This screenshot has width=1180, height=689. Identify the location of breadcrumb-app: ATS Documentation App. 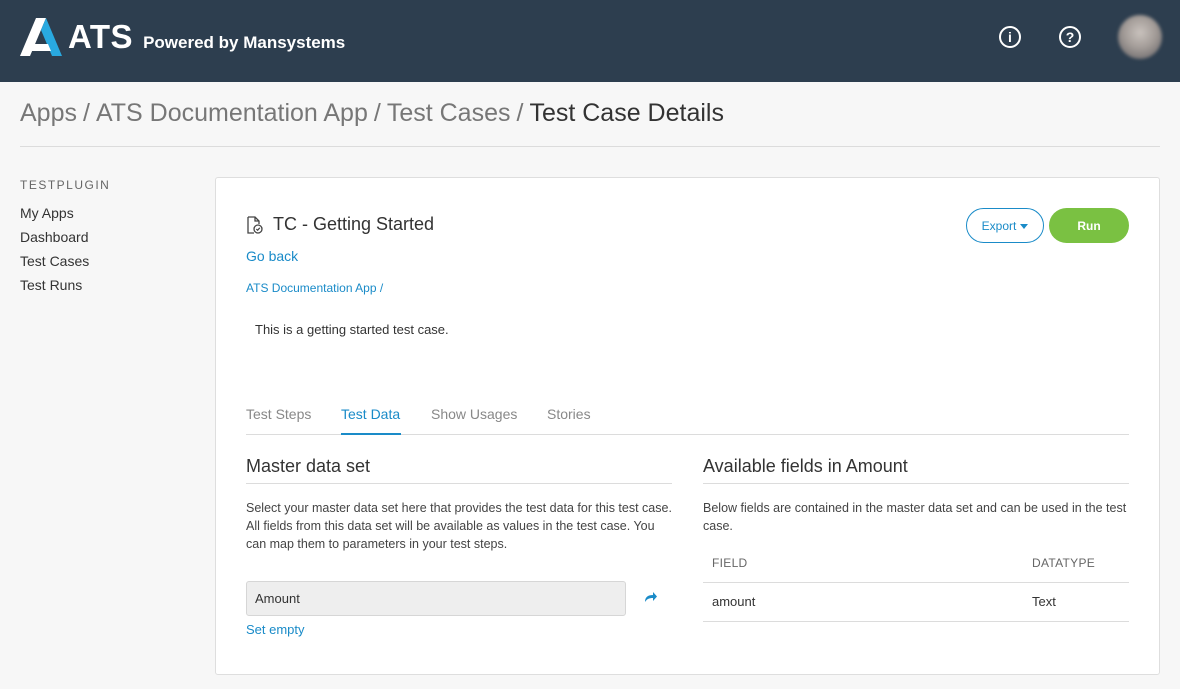
(232, 113).